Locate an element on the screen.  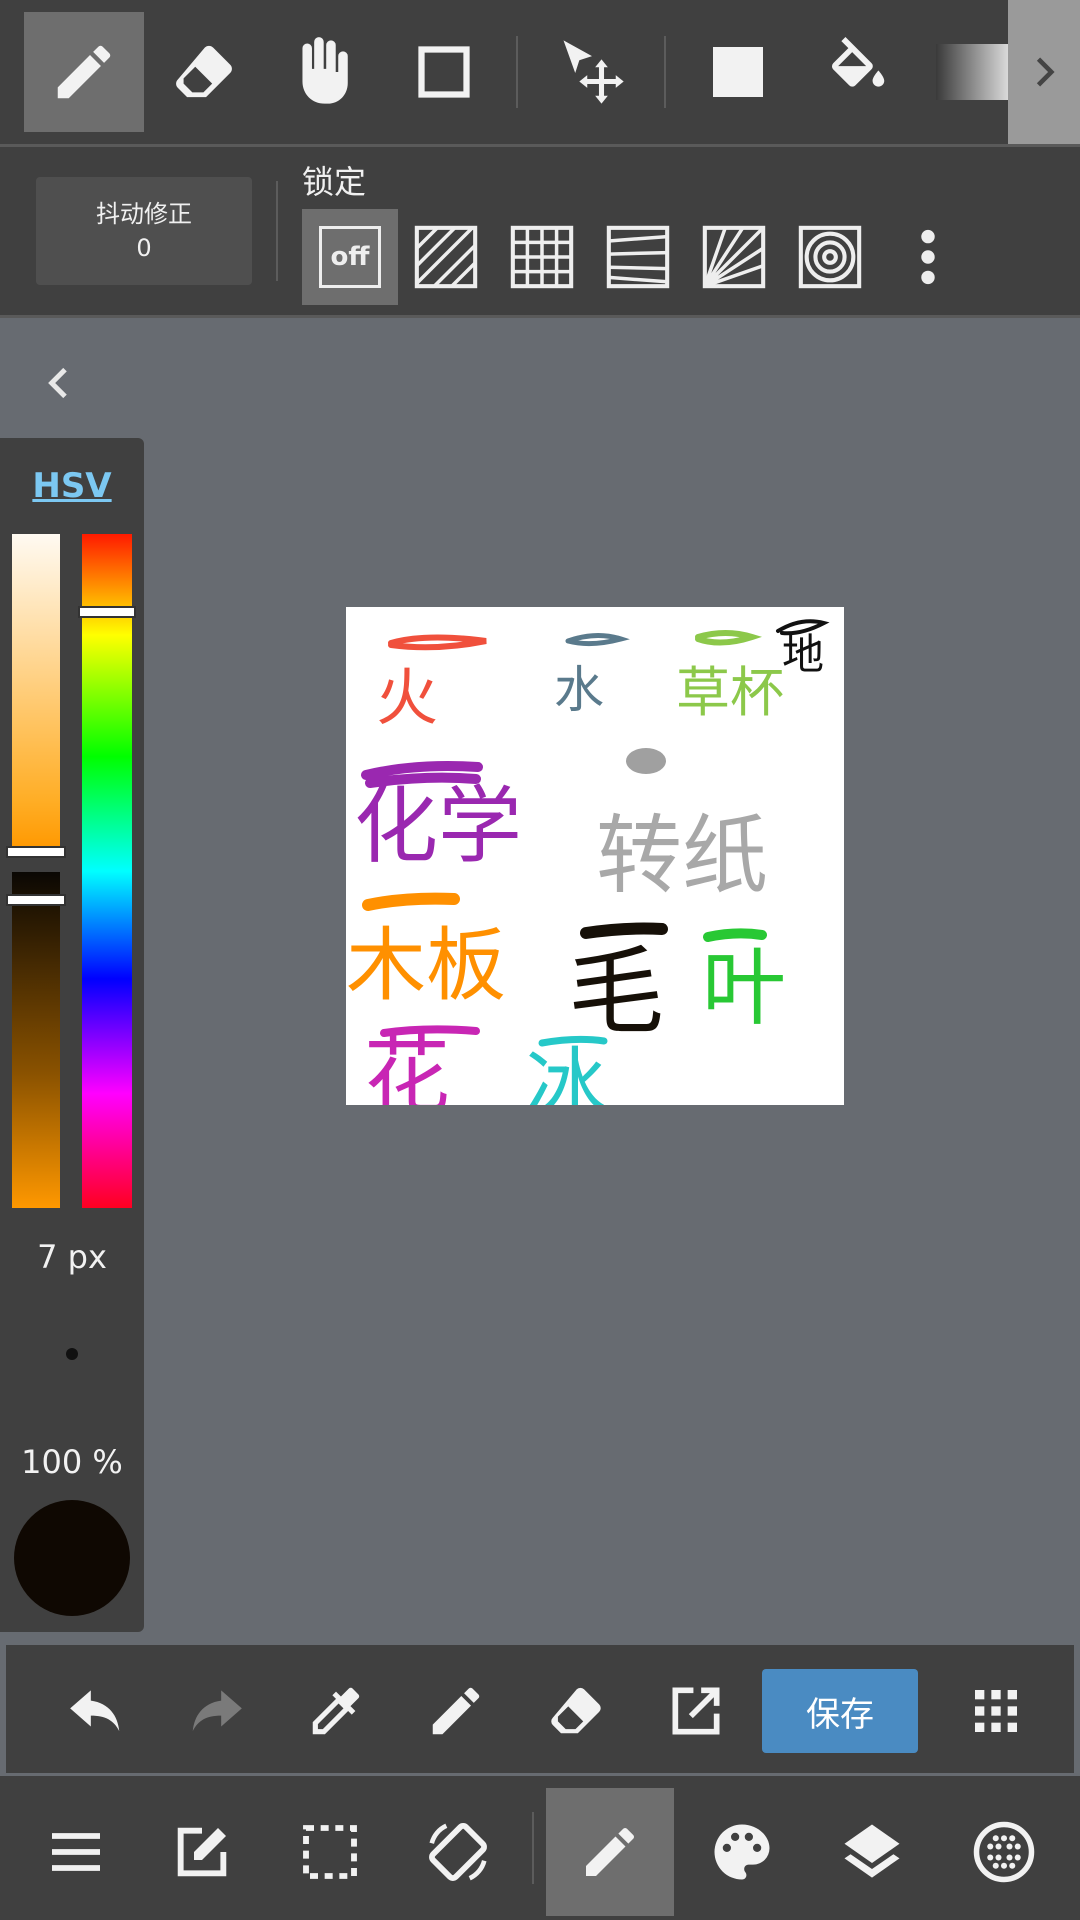
drawing-canvas: 火 水 草杯 地 化学 转纸 木板 毛 叶 花 冰 is located at coordinates (595, 869).